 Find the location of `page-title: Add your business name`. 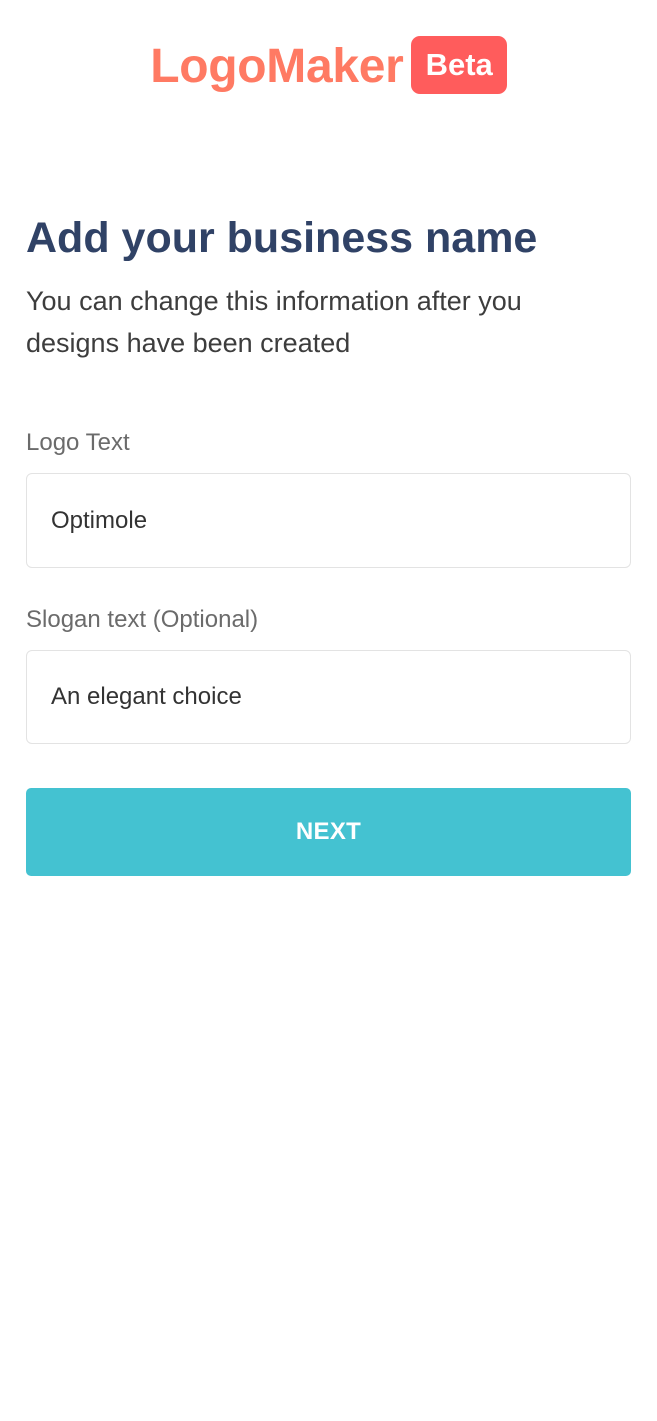

page-title: Add your business name is located at coordinates (282, 238).